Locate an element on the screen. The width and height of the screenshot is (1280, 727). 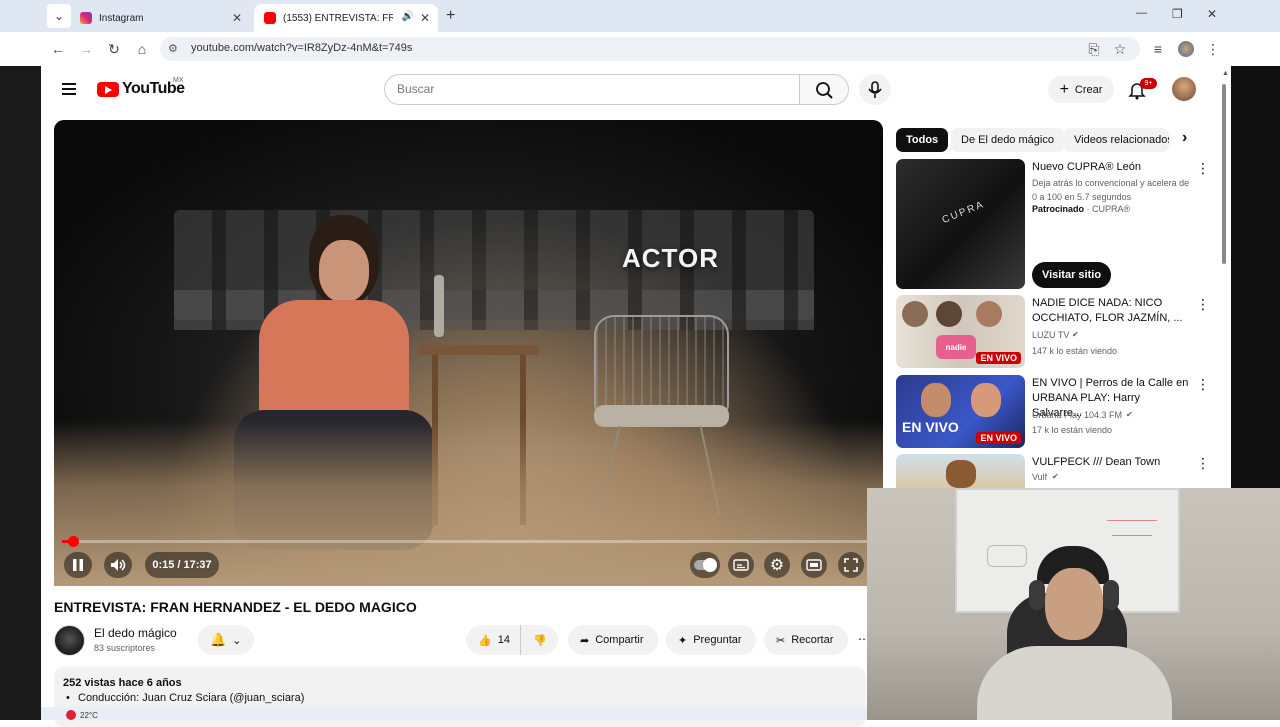
ad-title: Nuevo CUPRA® León is located at coordinates (1112, 167).